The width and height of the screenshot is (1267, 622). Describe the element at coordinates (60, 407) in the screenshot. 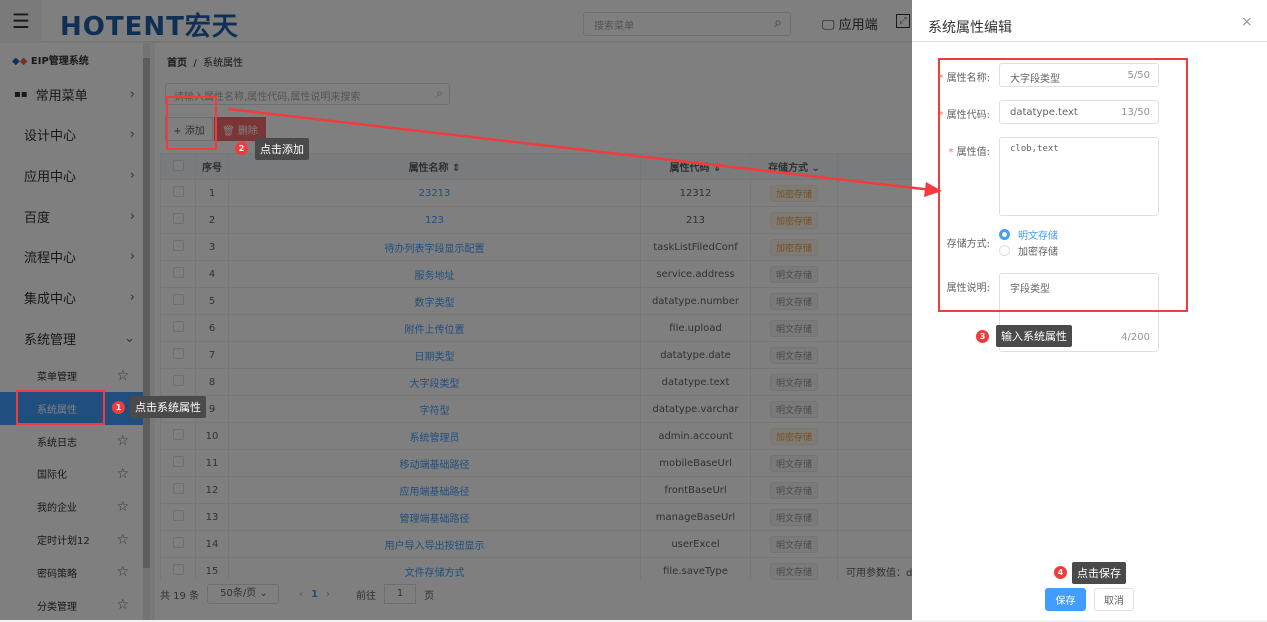

I see `annotation-box-sidebar` at that location.